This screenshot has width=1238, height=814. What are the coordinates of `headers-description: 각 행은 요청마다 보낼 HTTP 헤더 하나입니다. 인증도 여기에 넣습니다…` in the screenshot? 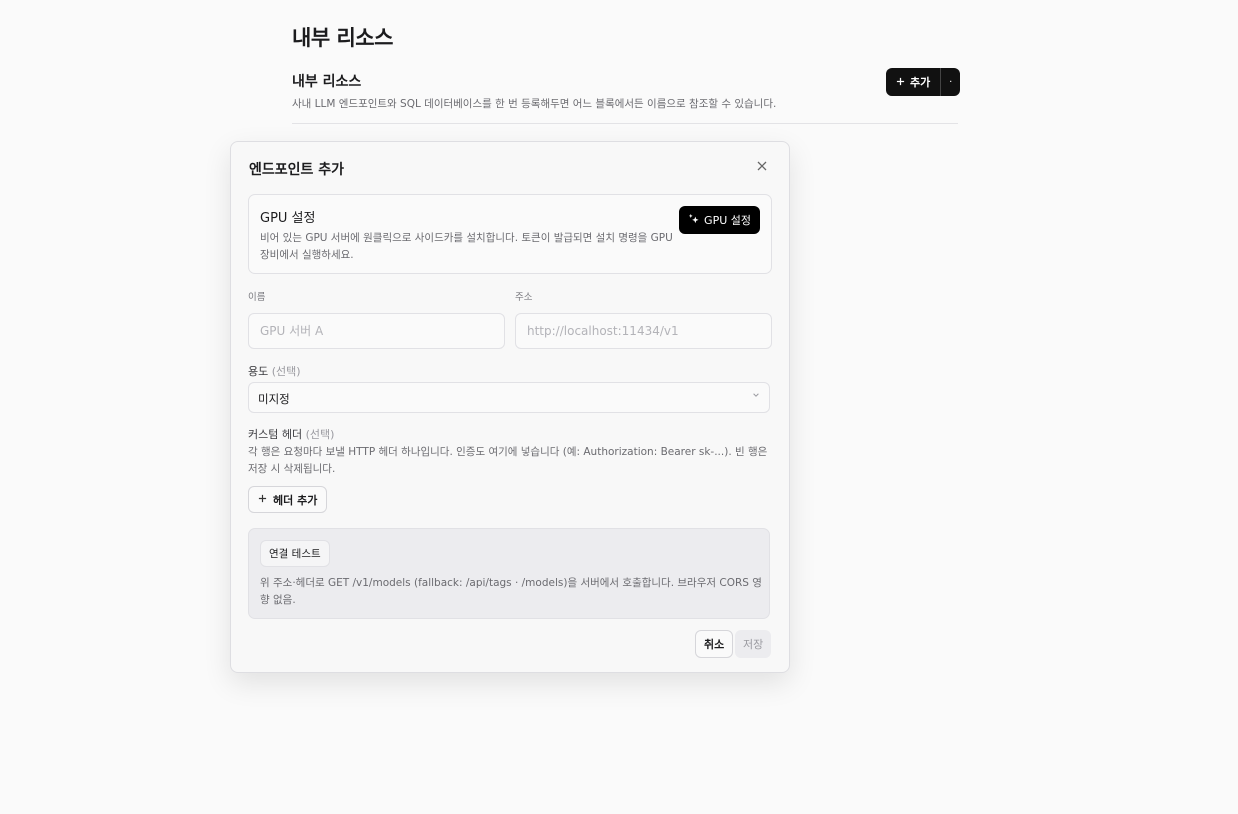 It's located at (508, 460).